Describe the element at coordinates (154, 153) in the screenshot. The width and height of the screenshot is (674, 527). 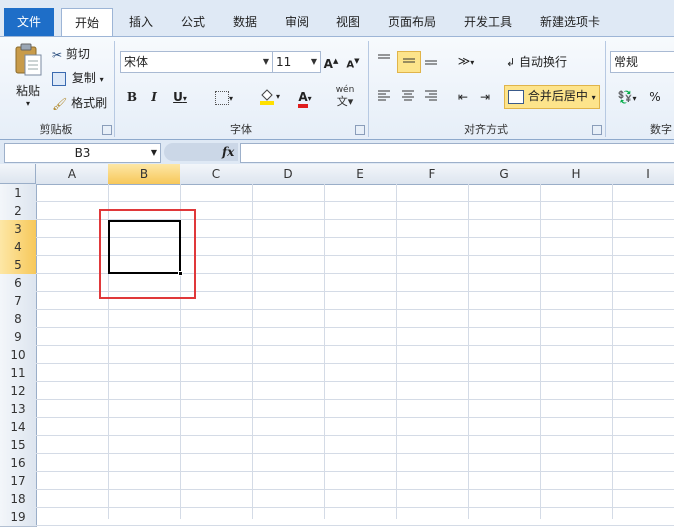
I see `chevron-down-icon: ▼` at that location.